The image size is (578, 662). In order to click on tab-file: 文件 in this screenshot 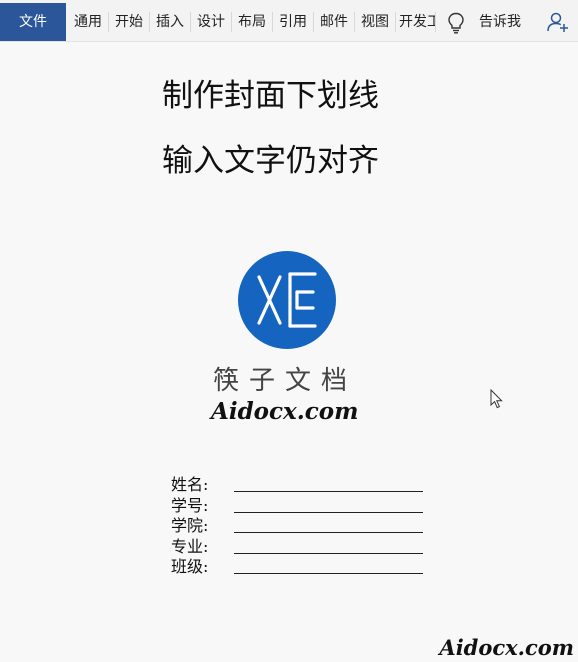, I will do `click(33, 22)`.